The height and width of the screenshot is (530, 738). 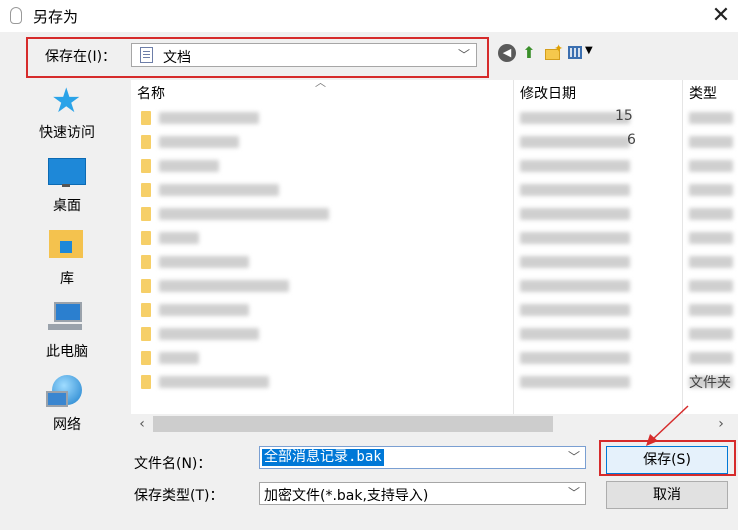 What do you see at coordinates (667, 460) in the screenshot?
I see `save-button: 保存(S)` at bounding box center [667, 460].